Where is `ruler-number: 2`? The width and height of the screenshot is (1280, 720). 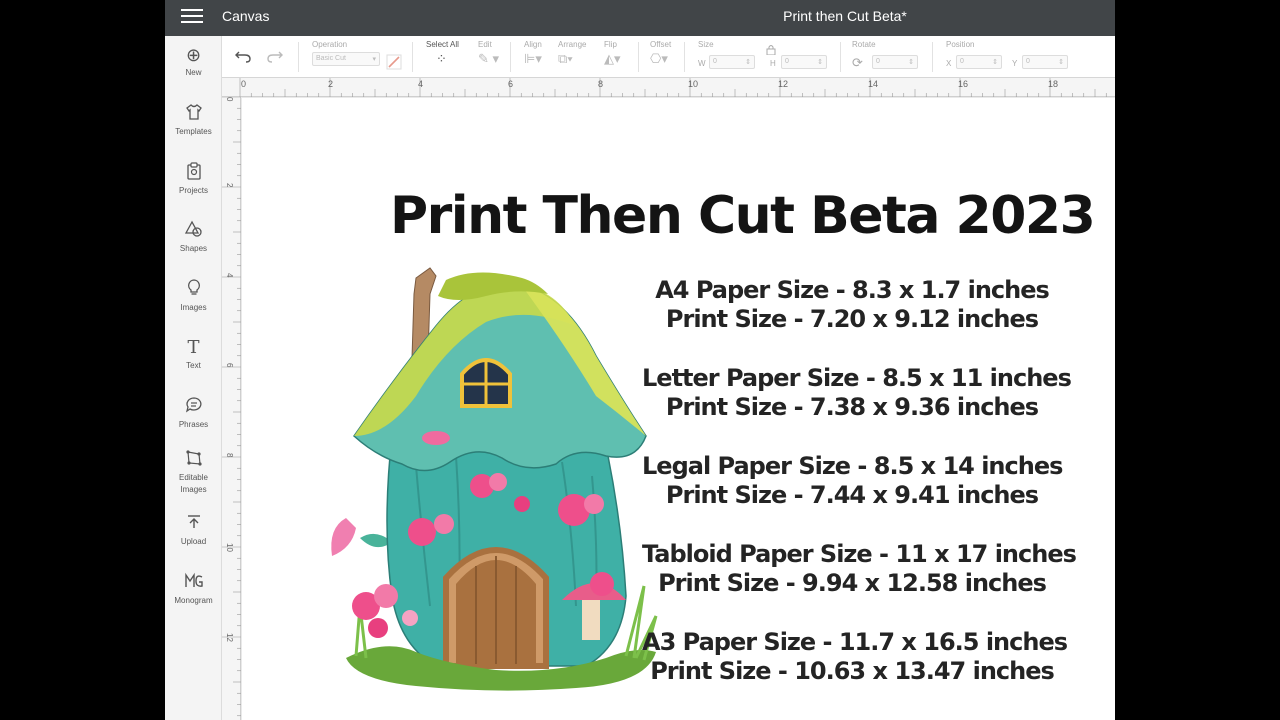 ruler-number: 2 is located at coordinates (229, 185).